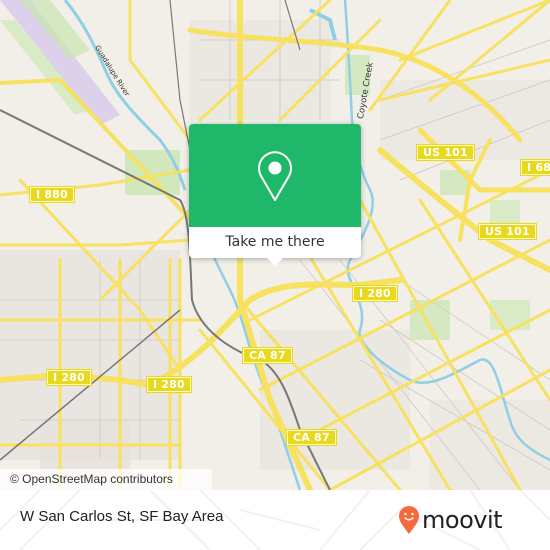  Describe the element at coordinates (275, 520) in the screenshot. I see `footer: W San Carlos St, SF Bay Area moovit` at that location.